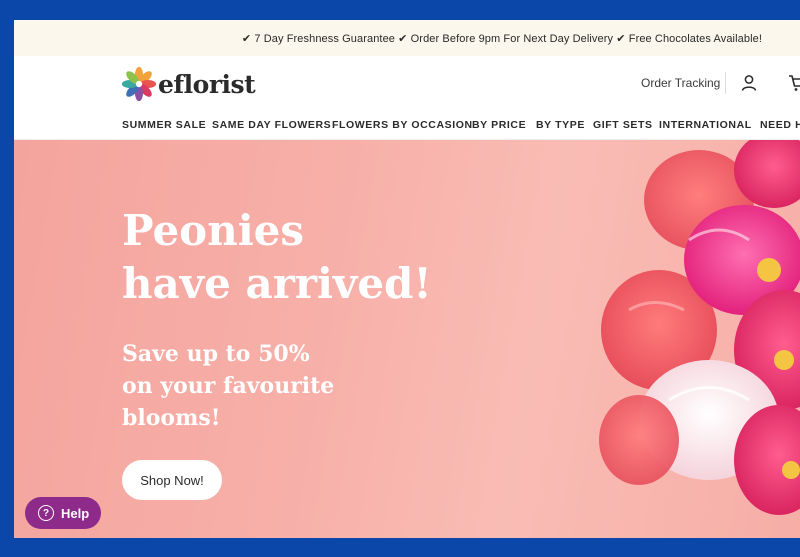 Image resolution: width=800 pixels, height=557 pixels. What do you see at coordinates (725, 83) in the screenshot?
I see `header-divider` at bounding box center [725, 83].